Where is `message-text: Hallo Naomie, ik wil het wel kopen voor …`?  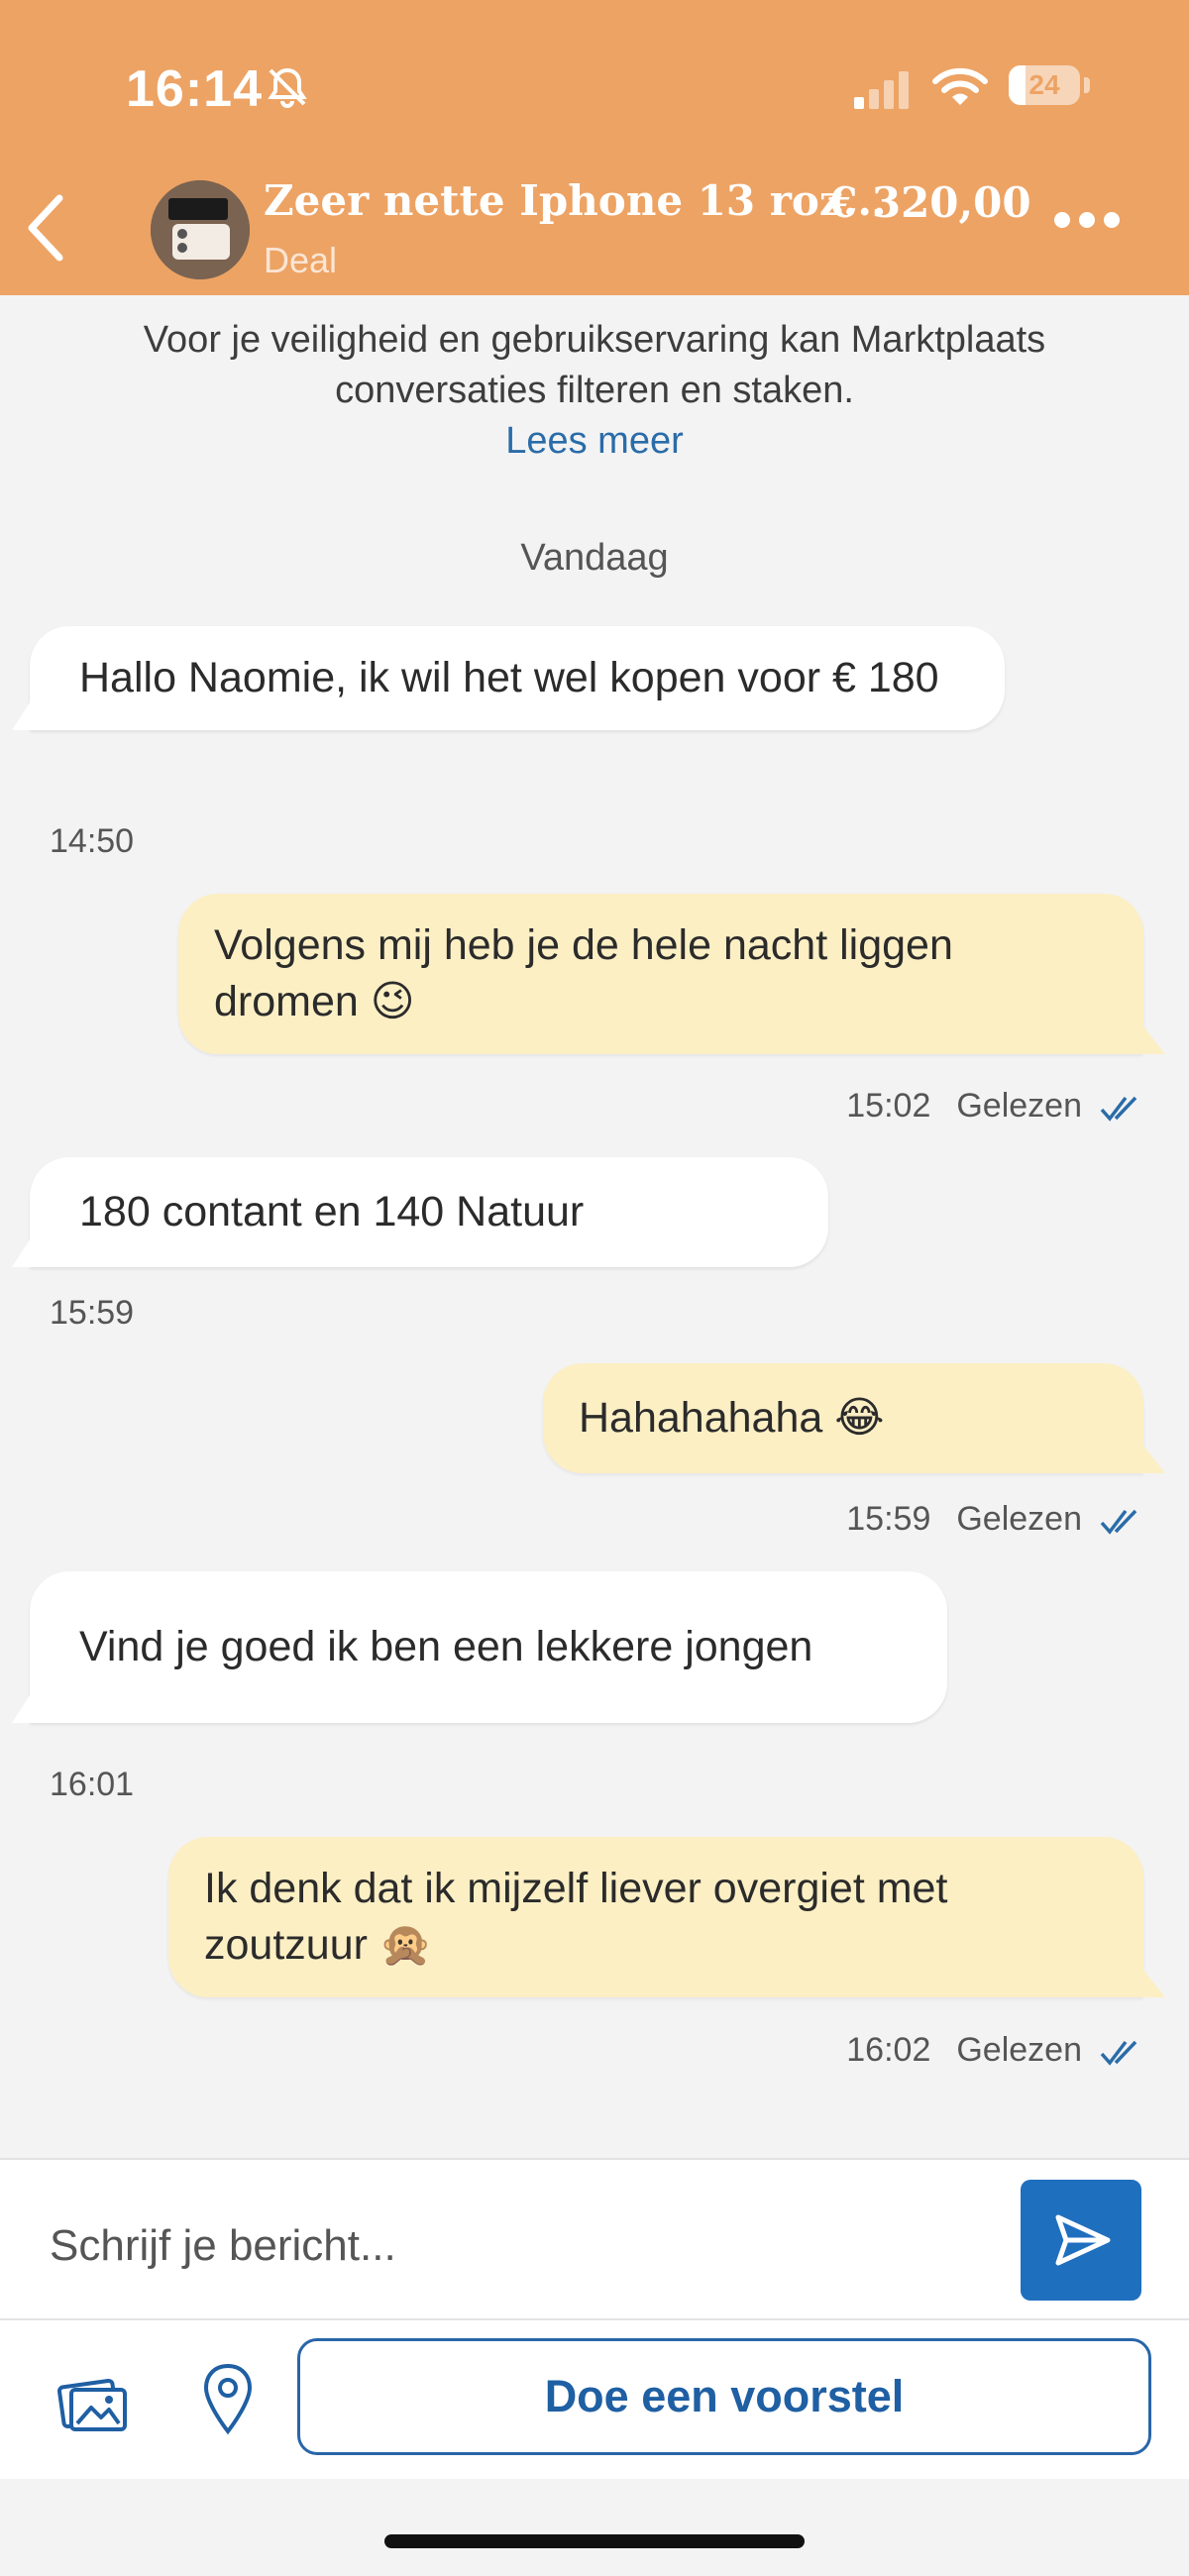 message-text: Hallo Naomie, ik wil het wel kopen voor … is located at coordinates (509, 677).